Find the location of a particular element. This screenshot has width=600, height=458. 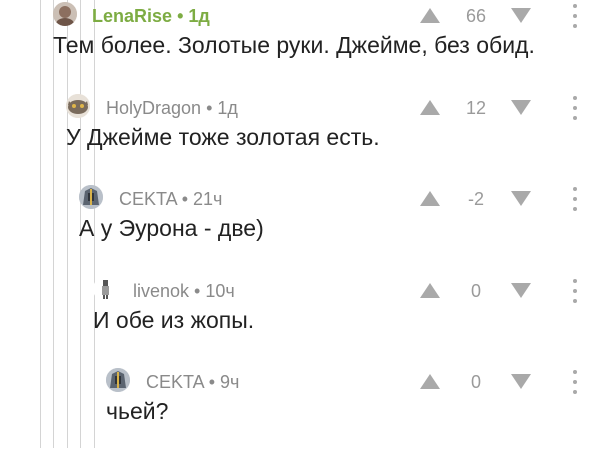

author-name: HolyDragon is located at coordinates (153, 108).